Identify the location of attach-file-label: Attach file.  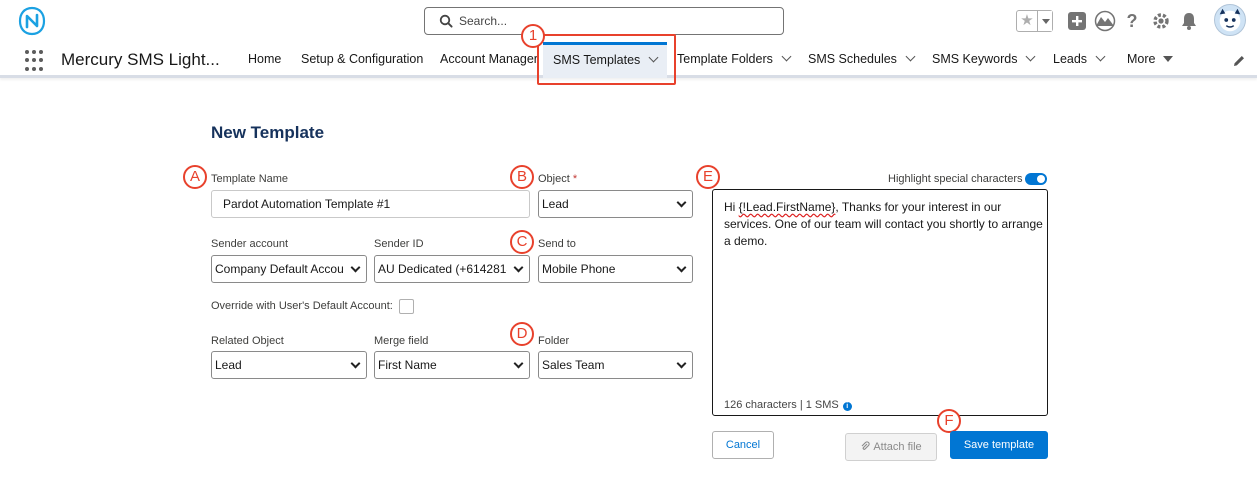
(897, 447).